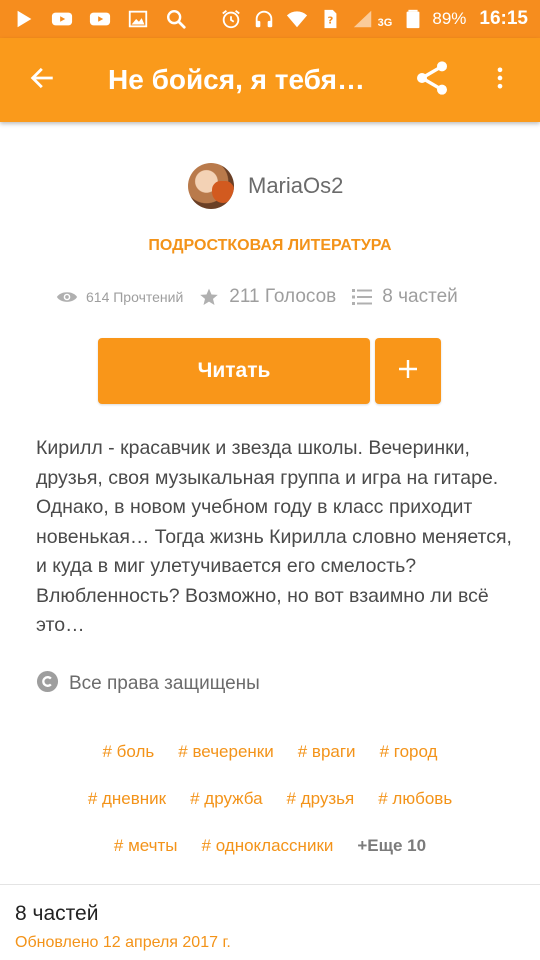 This screenshot has width=540, height=960. I want to click on story-stats: 614 Прочтений 211 Голосов 8 частей, so click(257, 297).